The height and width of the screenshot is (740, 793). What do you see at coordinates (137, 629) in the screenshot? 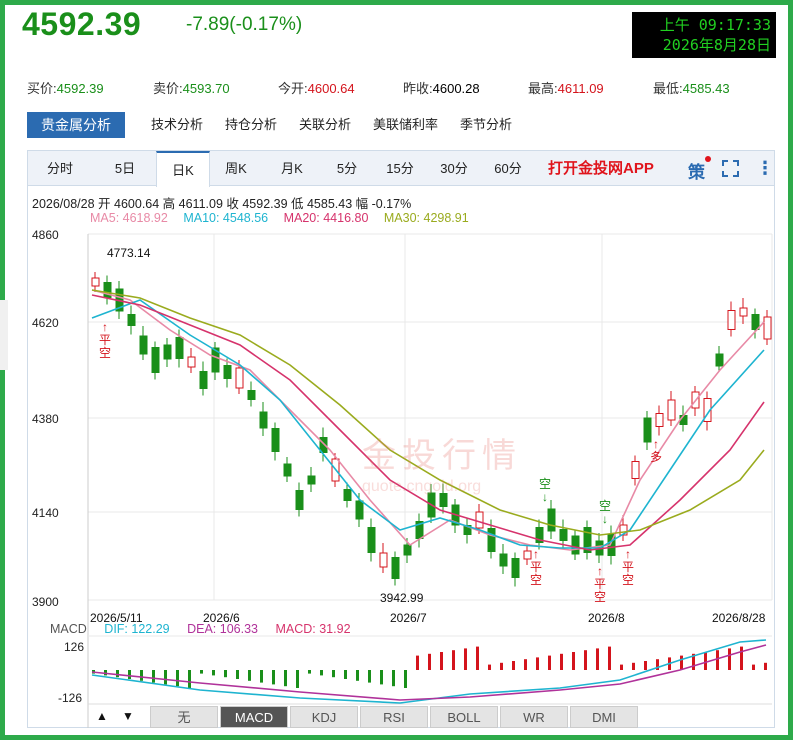
I see `dif-label: DIF: 122.29` at bounding box center [137, 629].